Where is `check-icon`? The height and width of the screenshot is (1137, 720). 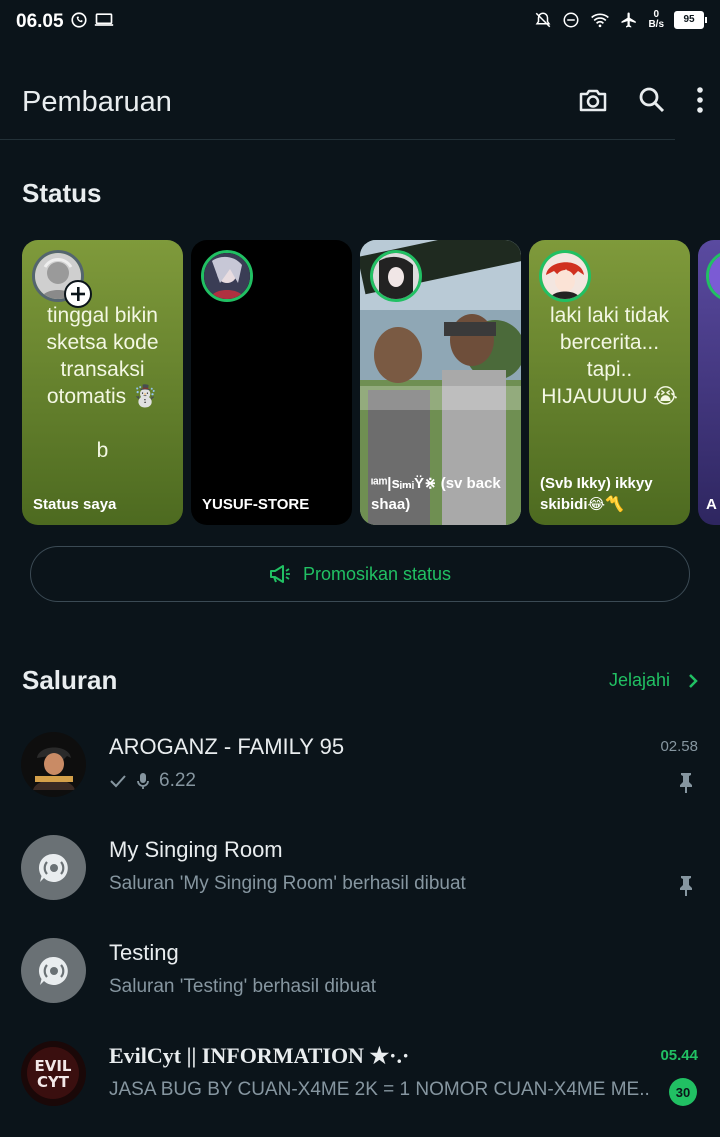 check-icon is located at coordinates (118, 781).